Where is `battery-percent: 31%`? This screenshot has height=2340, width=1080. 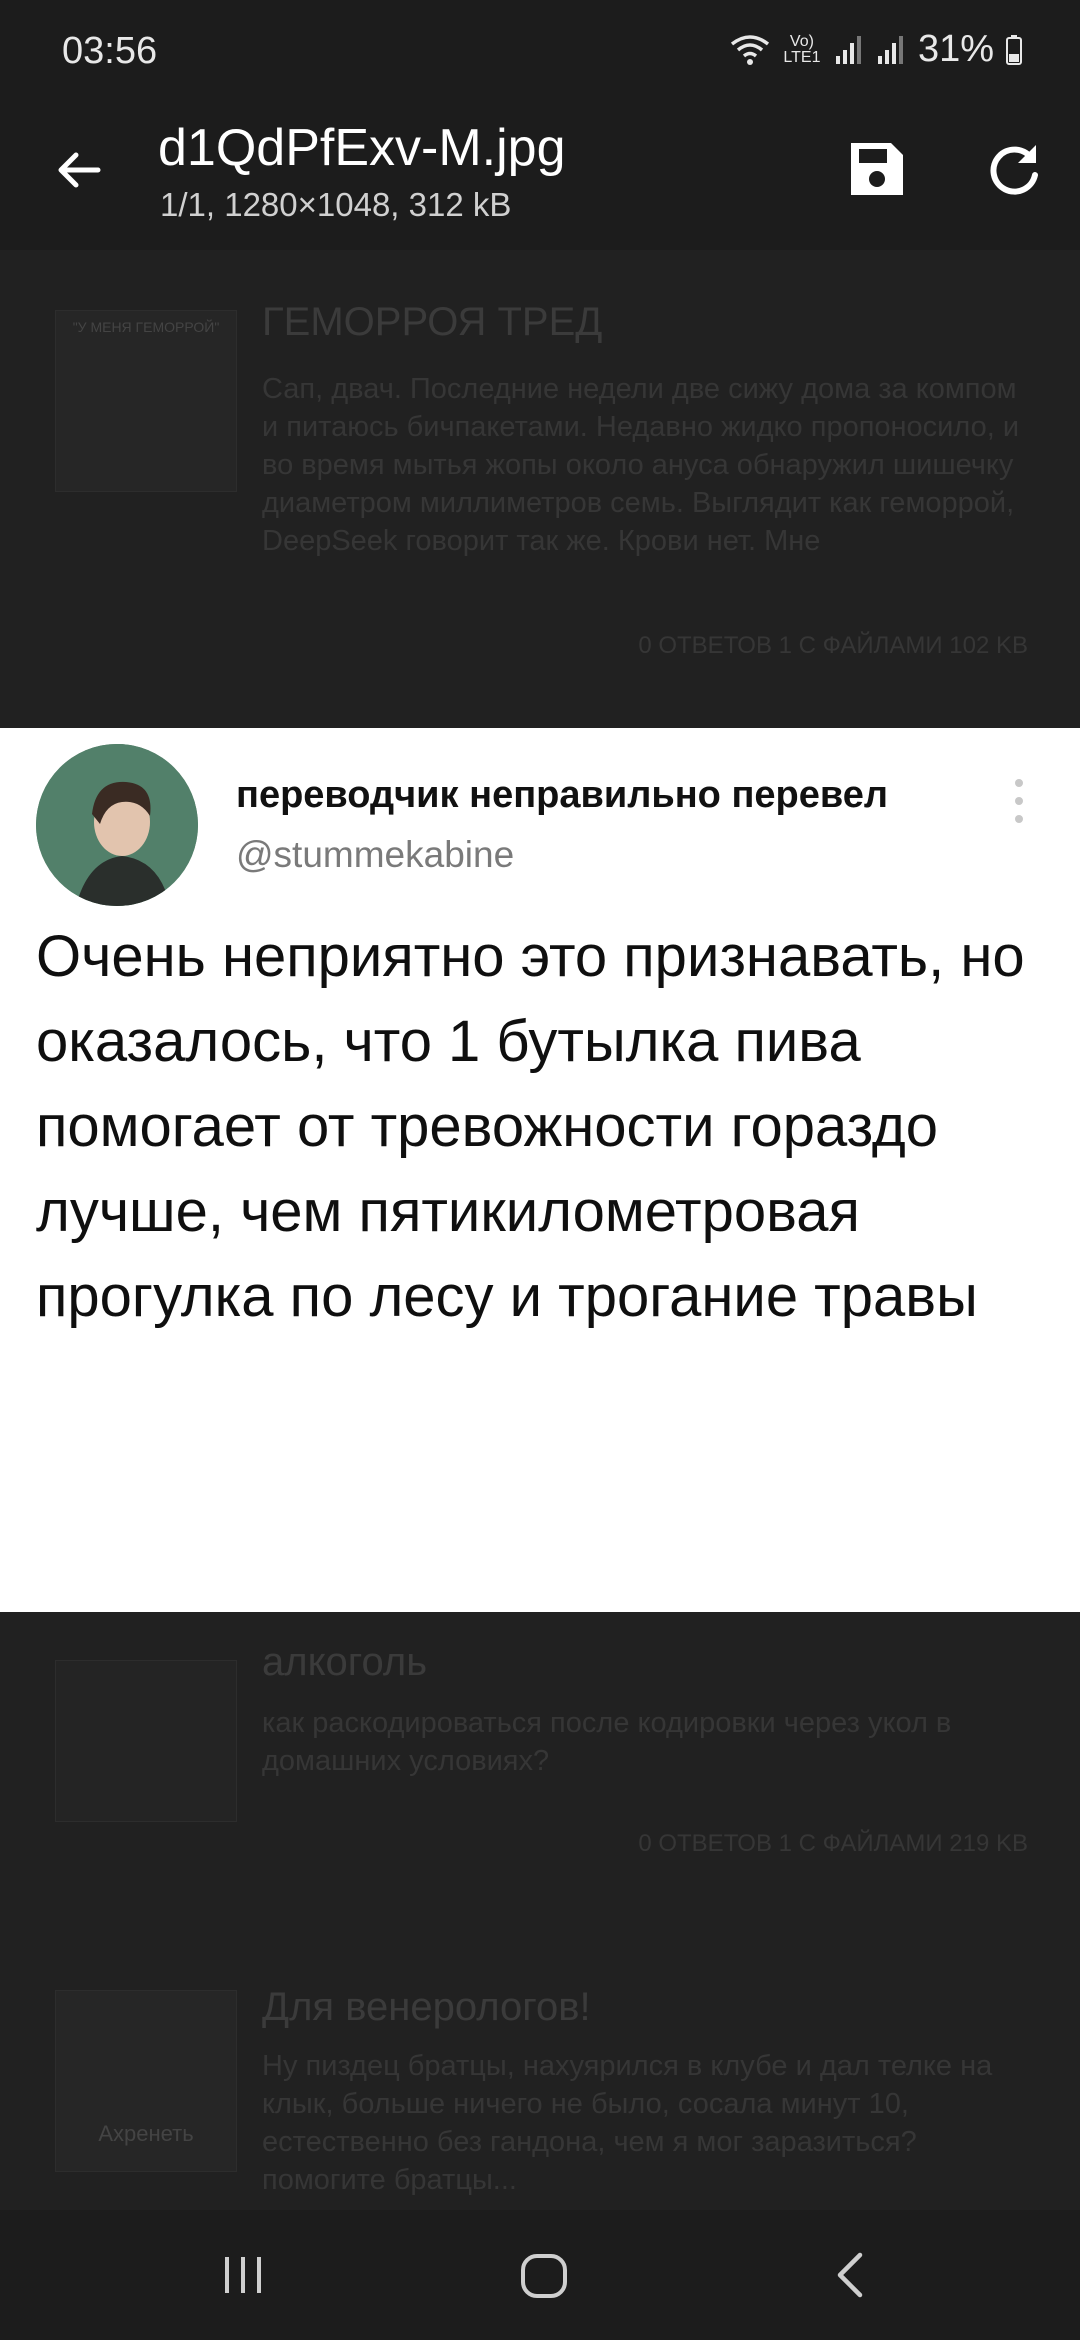 battery-percent: 31% is located at coordinates (955, 49).